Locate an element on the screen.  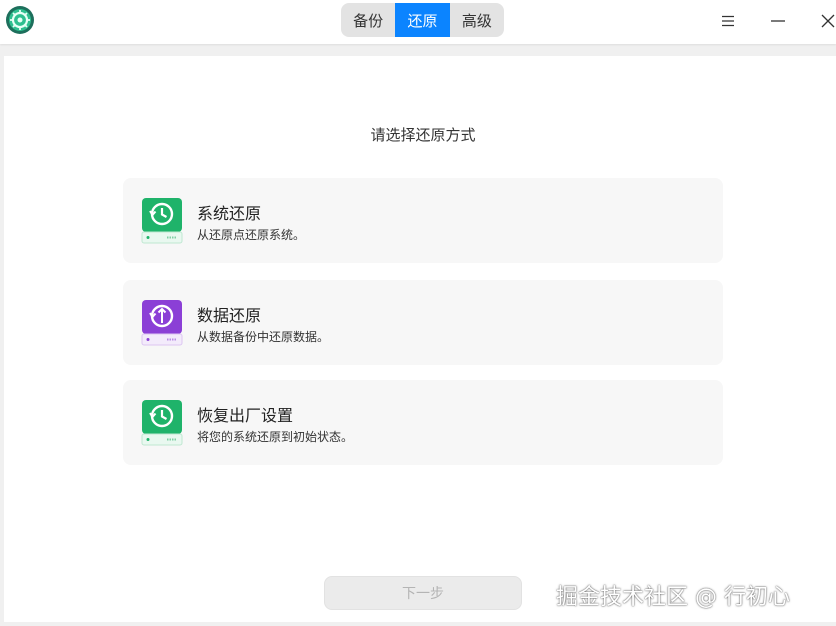
option-factory-reset: 恢复出厂设置 将您的系统还原到初始状态。 is located at coordinates (423, 422).